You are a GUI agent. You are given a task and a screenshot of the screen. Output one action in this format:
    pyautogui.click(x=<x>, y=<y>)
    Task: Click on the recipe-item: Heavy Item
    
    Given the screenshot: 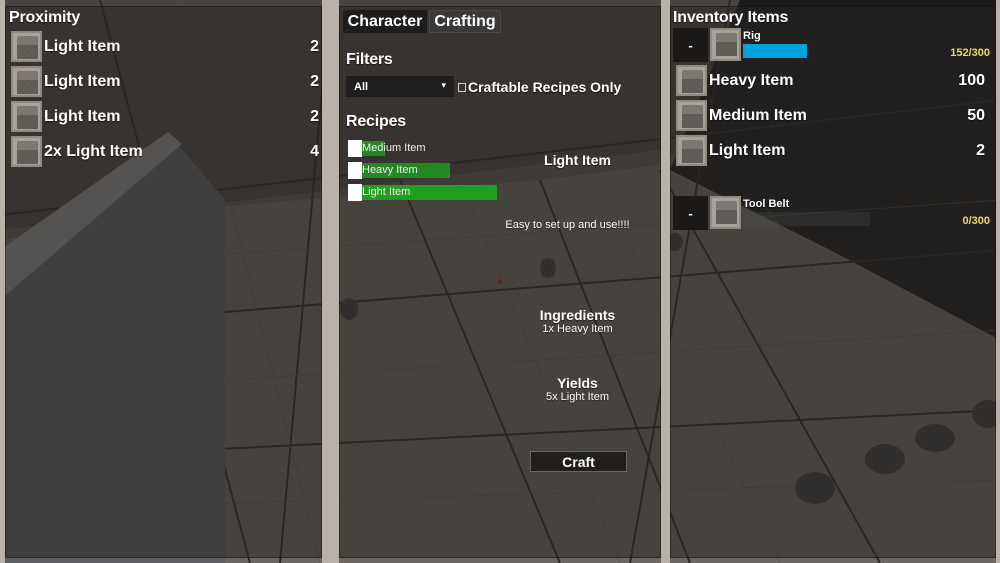 What is the action you would take?
    pyautogui.click(x=422, y=170)
    